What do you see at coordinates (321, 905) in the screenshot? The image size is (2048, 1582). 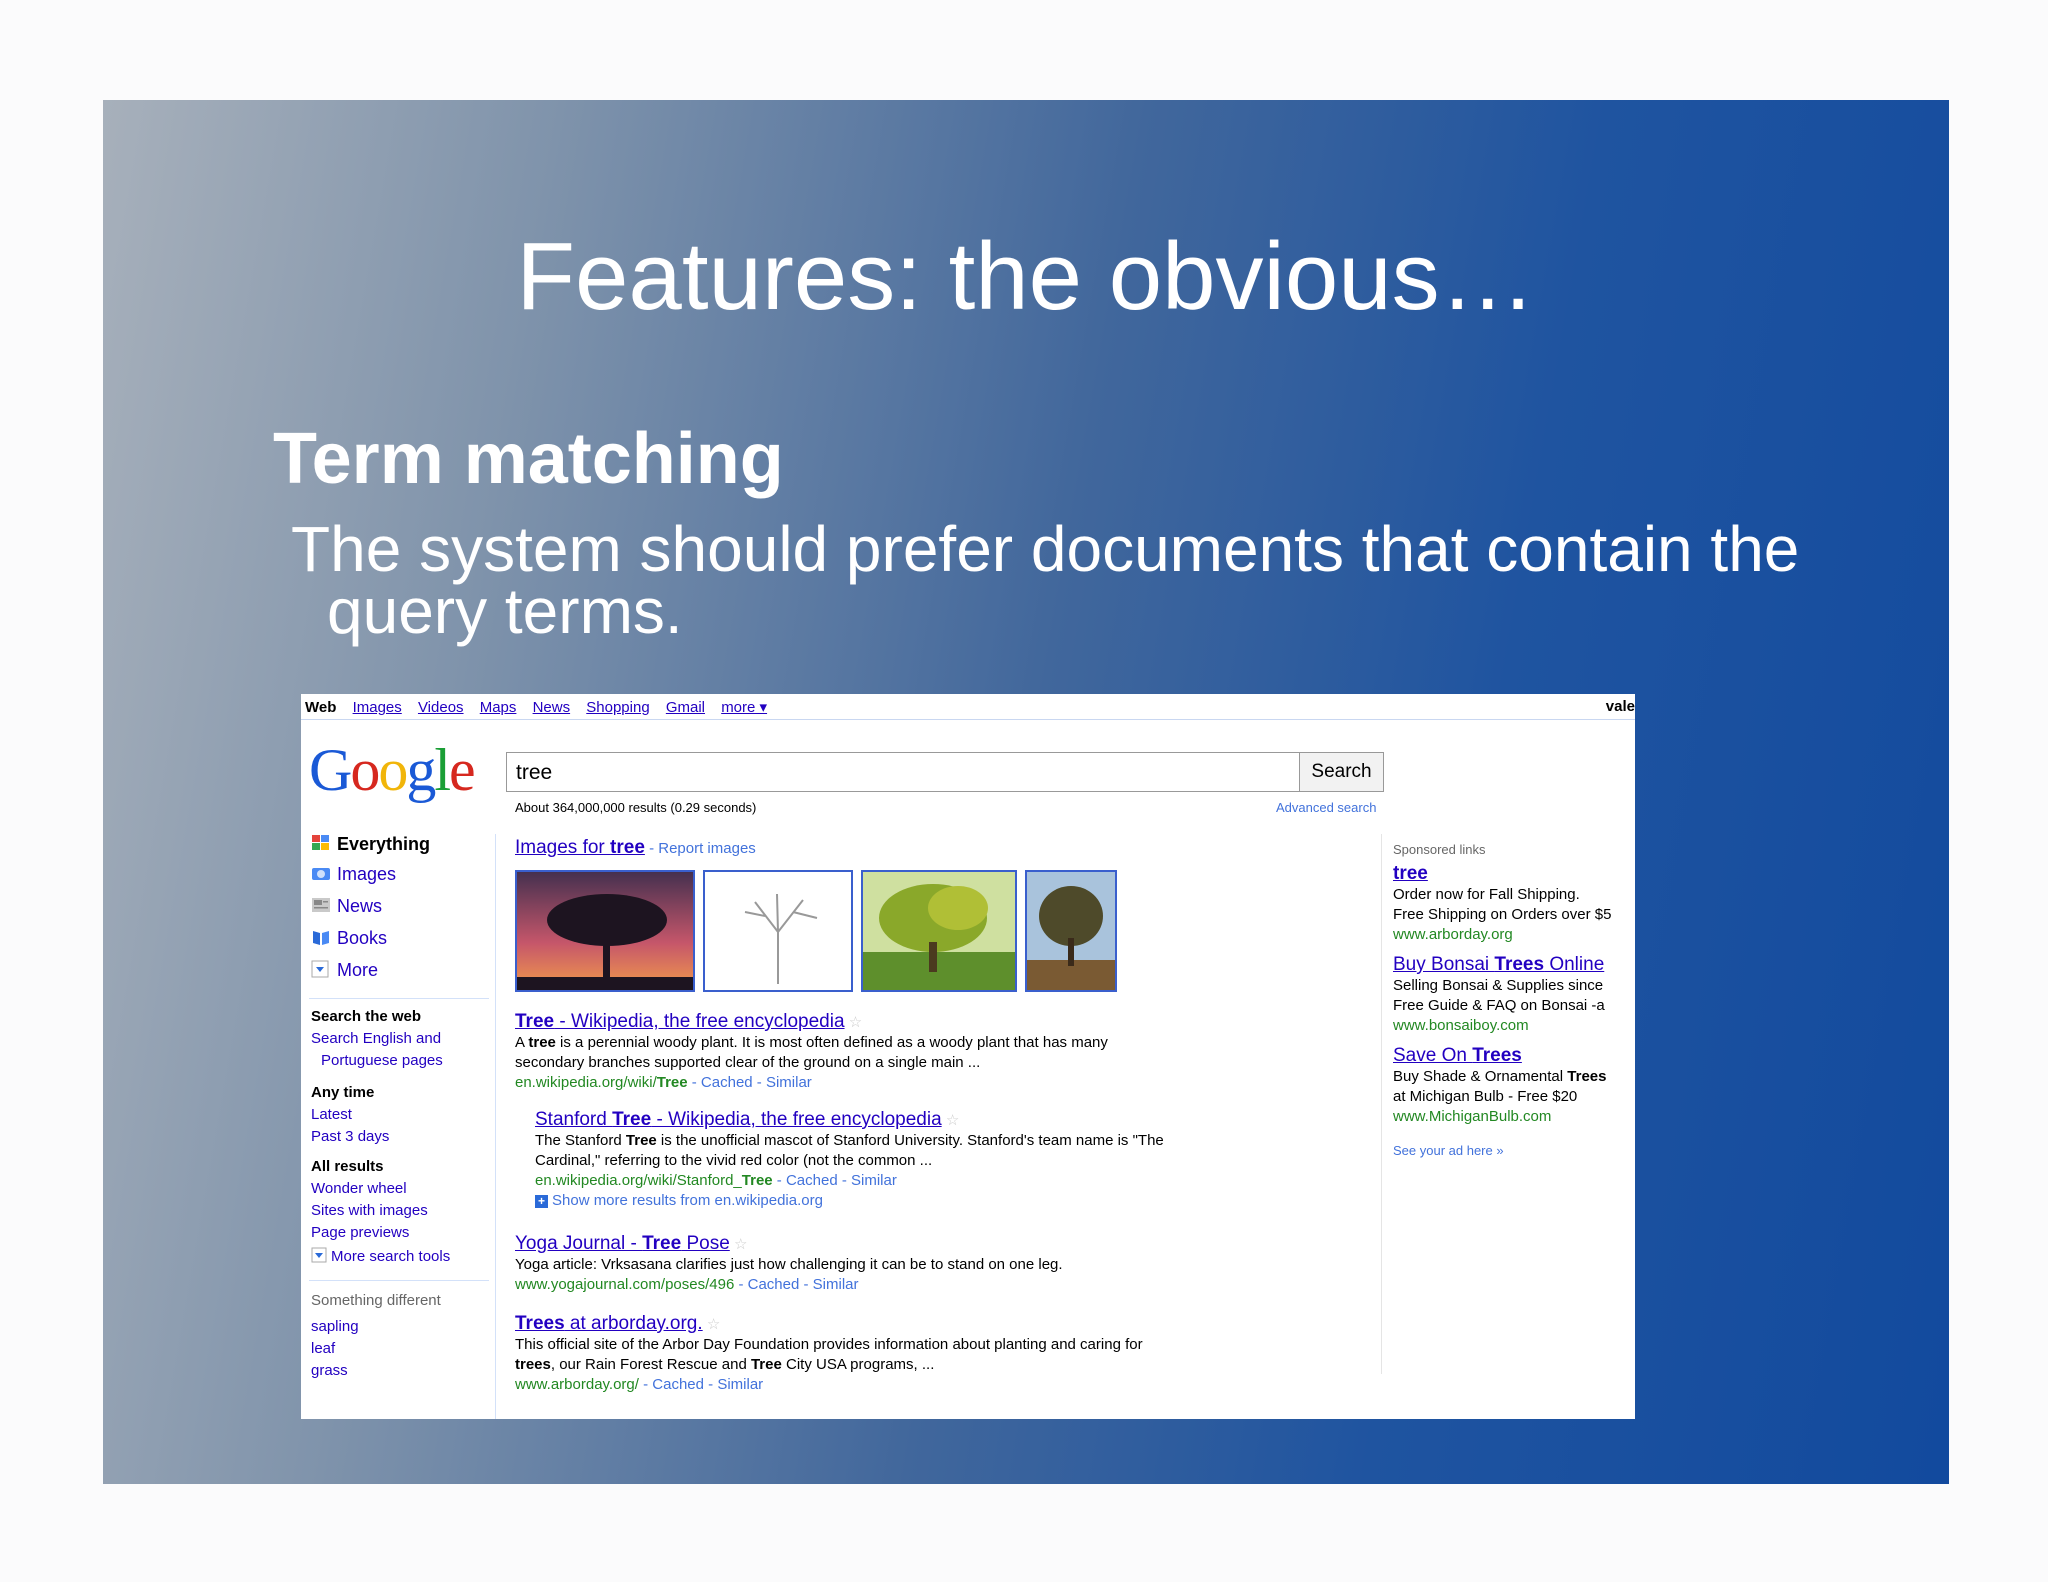 I see `newspaper-icon` at bounding box center [321, 905].